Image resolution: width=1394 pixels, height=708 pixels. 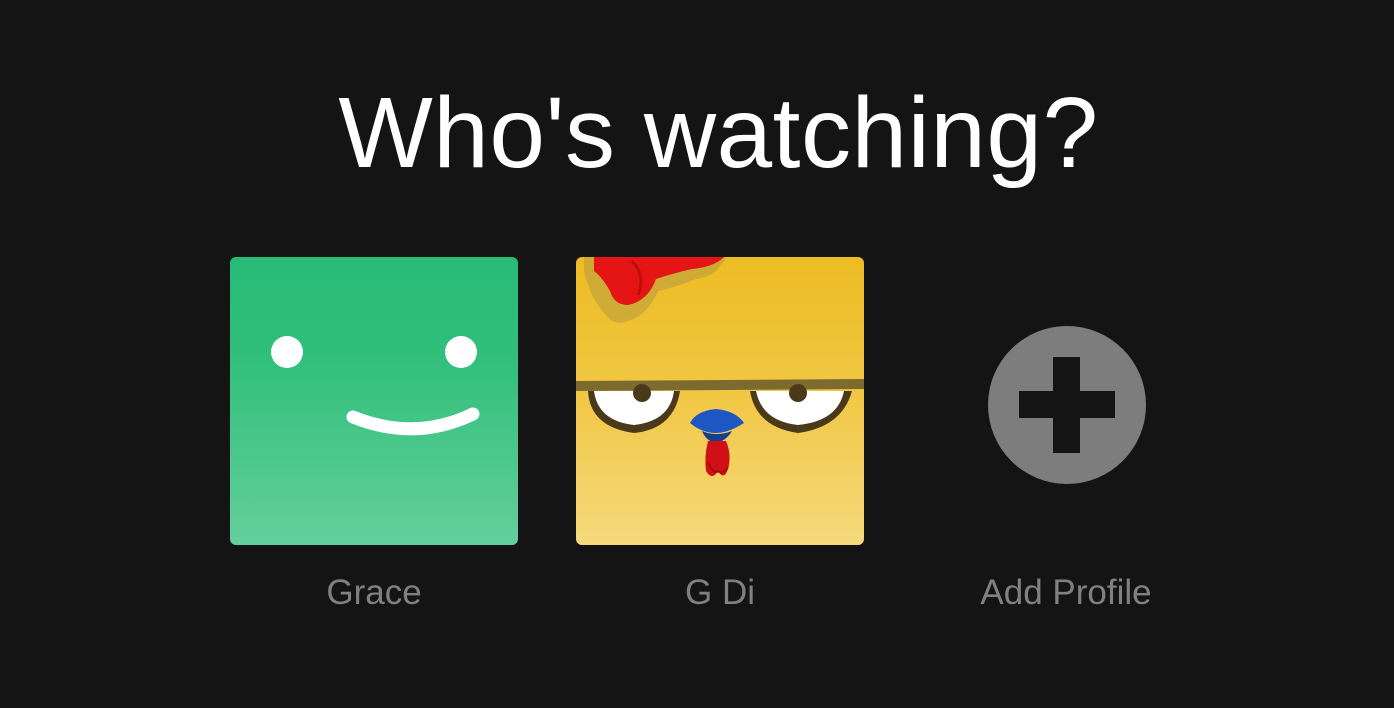 I want to click on profile-avatar-grace, so click(x=374, y=401).